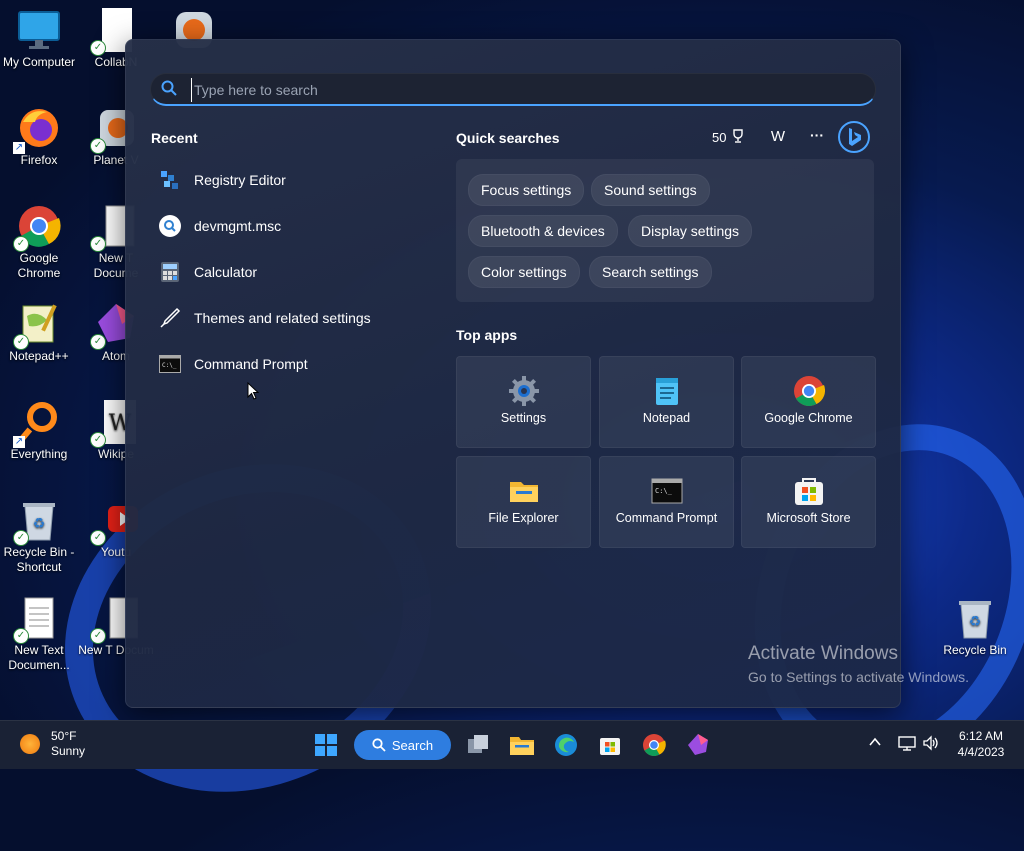 The height and width of the screenshot is (851, 1024). I want to click on taskbar-atom, so click(698, 745).